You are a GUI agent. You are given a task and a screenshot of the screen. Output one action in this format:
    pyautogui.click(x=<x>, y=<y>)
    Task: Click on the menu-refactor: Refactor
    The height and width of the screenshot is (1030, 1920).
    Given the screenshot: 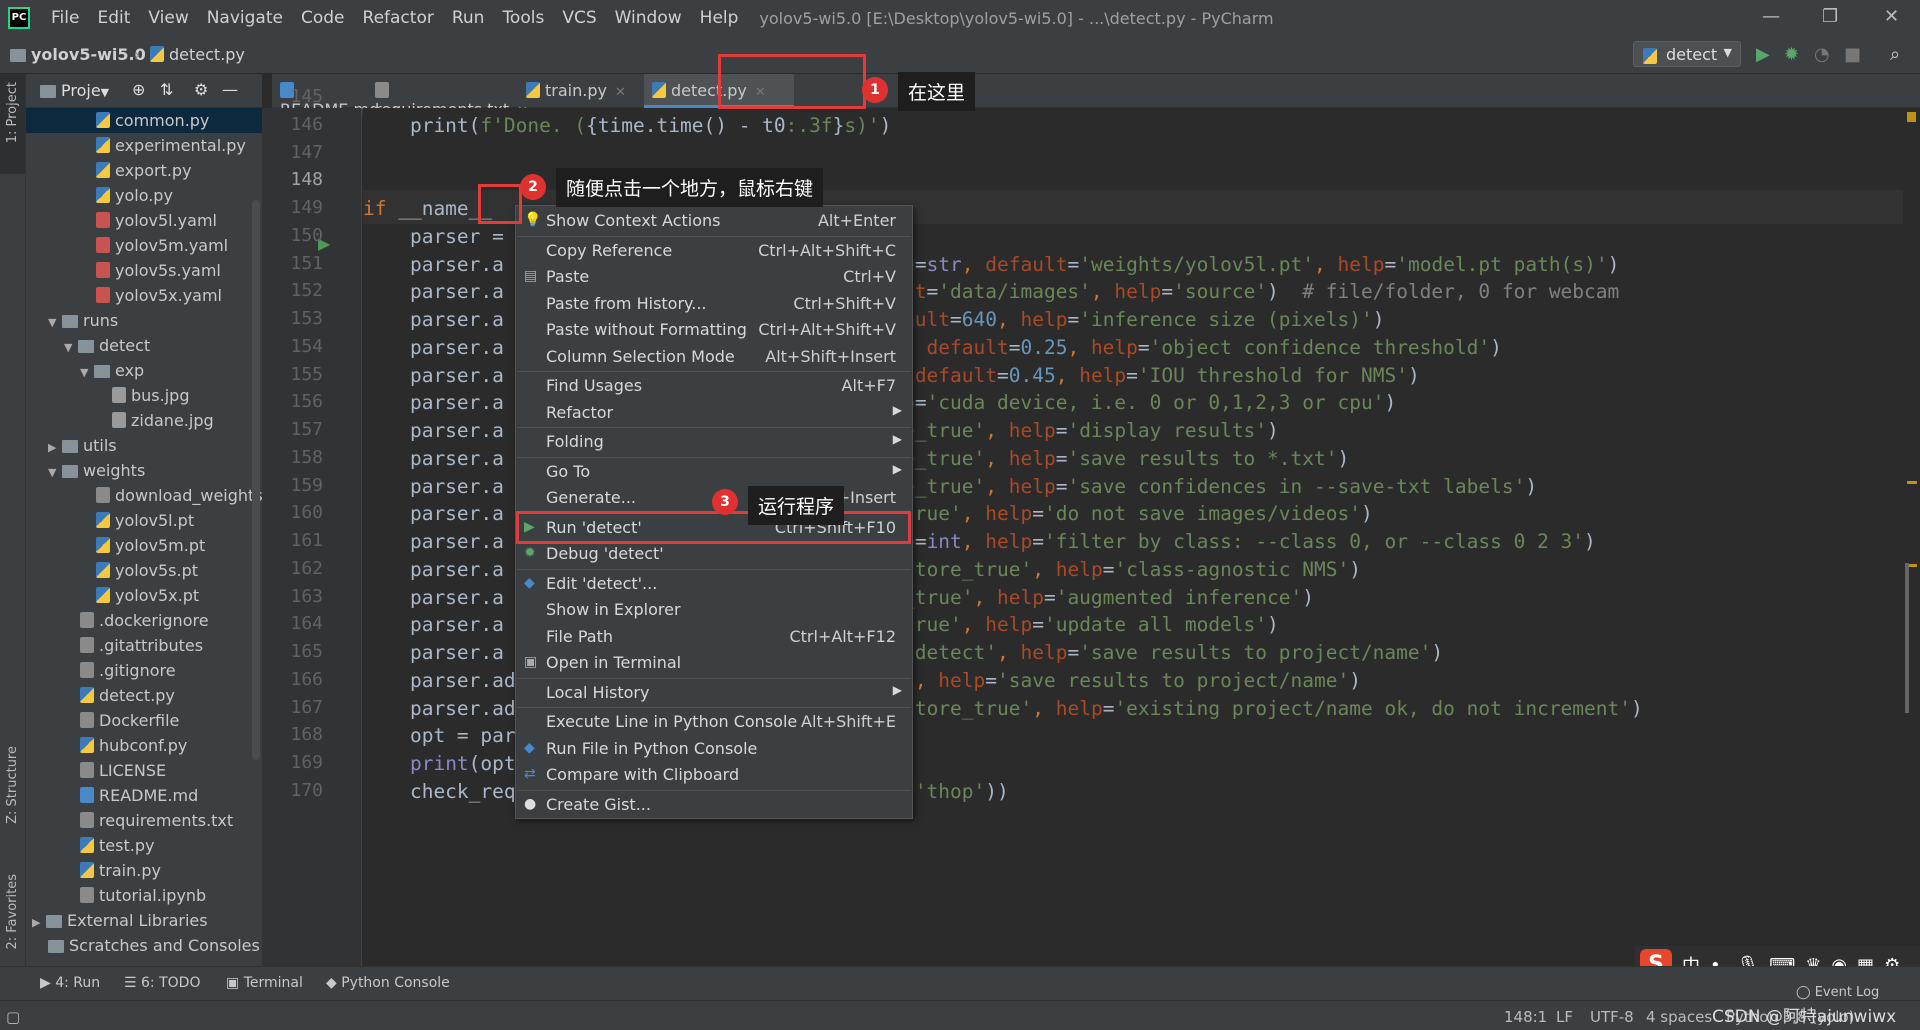 What is the action you would take?
    pyautogui.click(x=398, y=18)
    